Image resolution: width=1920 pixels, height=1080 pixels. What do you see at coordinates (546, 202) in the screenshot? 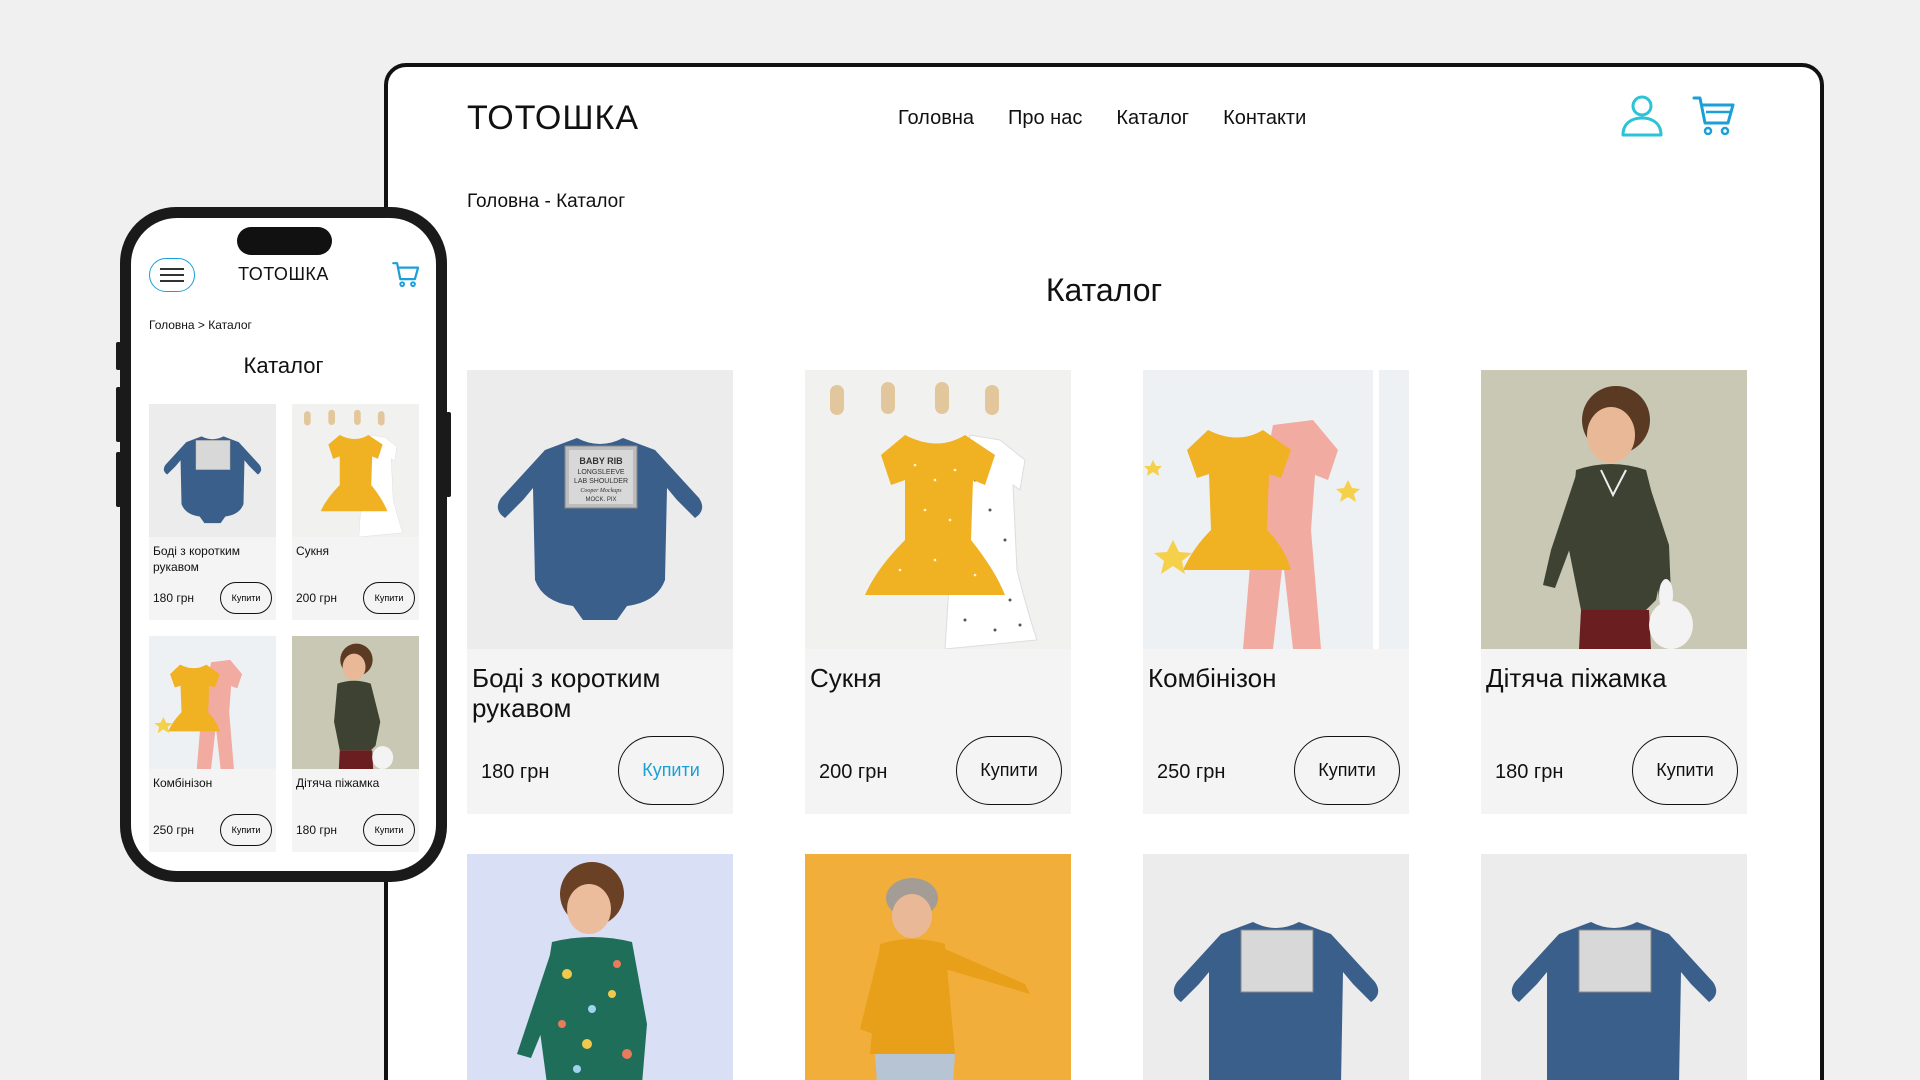
I see `breadcrumb: Головна - Каталог` at bounding box center [546, 202].